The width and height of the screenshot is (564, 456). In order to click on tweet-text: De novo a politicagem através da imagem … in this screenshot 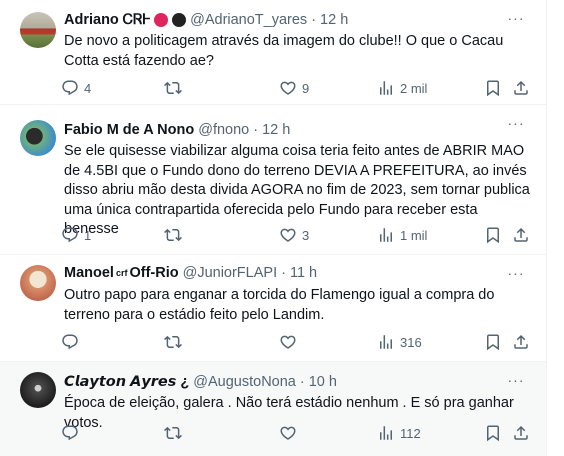, I will do `click(284, 51)`.